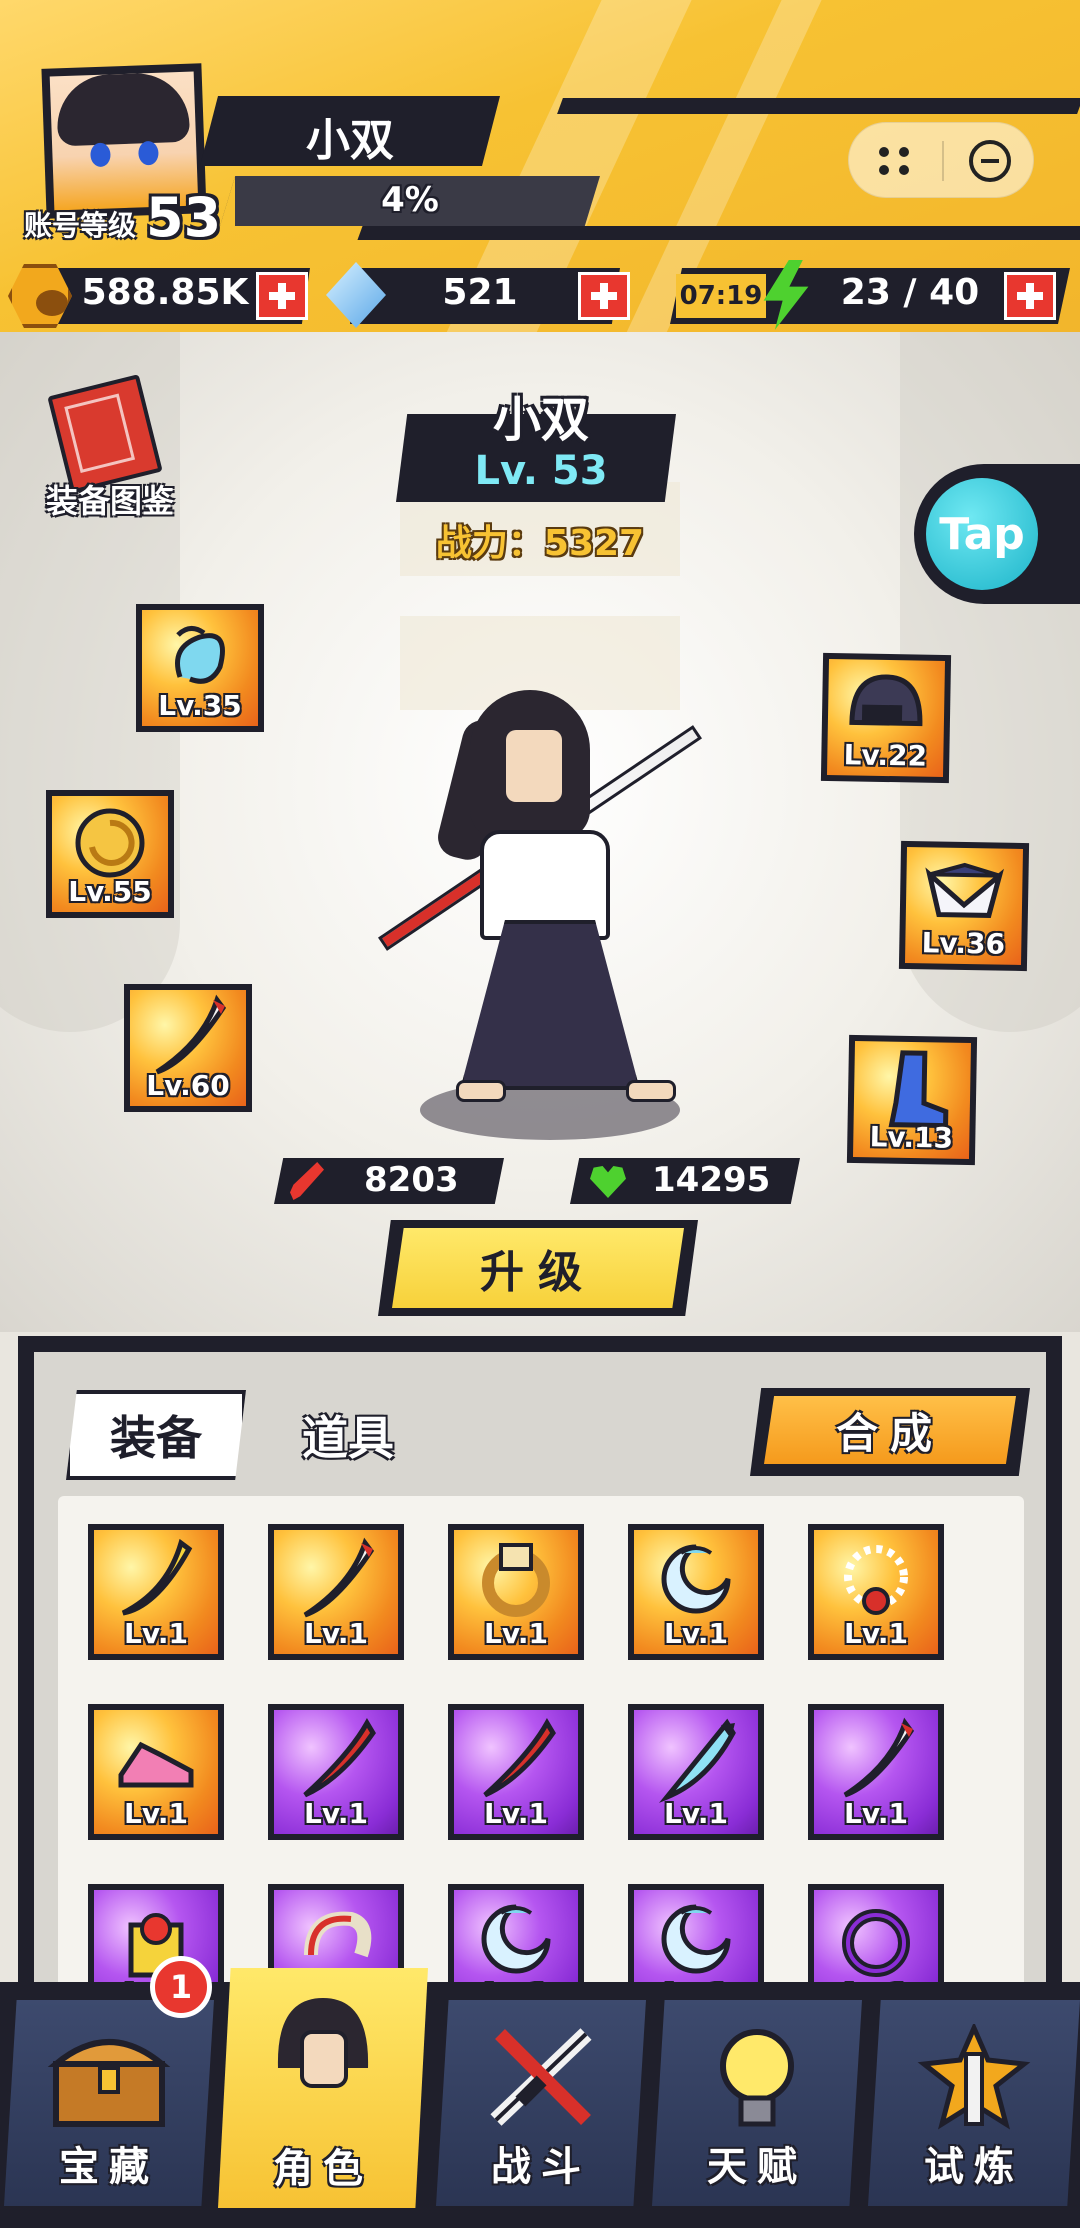  I want to click on ice-blade-icon, so click(696, 1762).